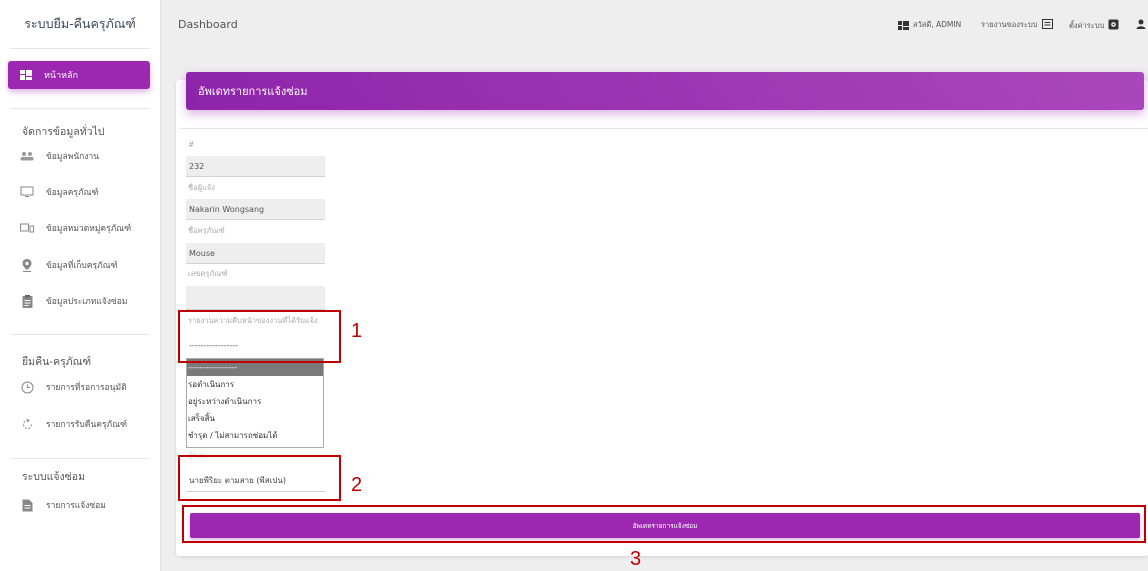 Image resolution: width=1148 pixels, height=571 pixels. I want to click on sidebar-item-categories: ข้อมูลหมวดหมู่ครุภัณฑ์, so click(75, 228).